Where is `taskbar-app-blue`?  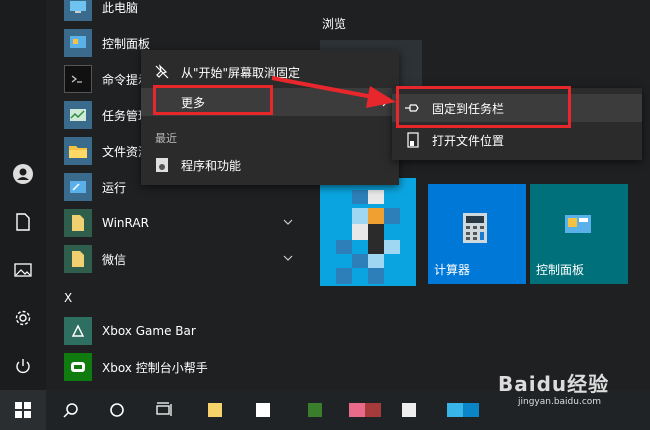
taskbar-app-blue is located at coordinates (463, 410).